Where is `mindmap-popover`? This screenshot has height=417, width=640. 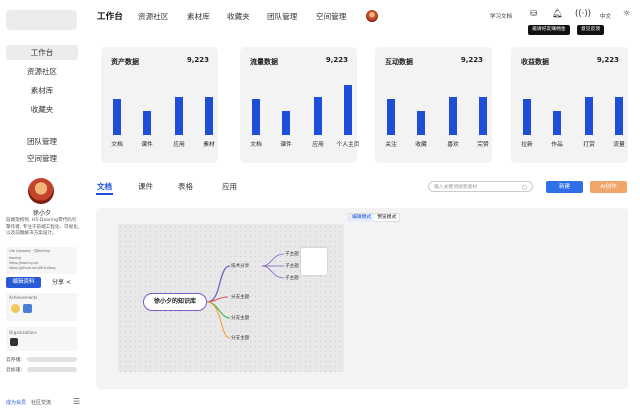 mindmap-popover is located at coordinates (314, 261).